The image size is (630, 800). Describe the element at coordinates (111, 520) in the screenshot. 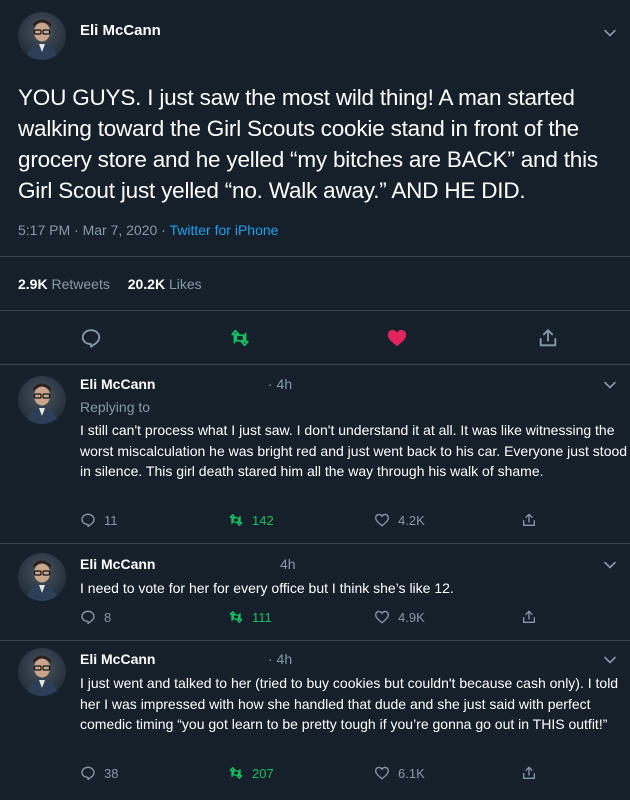

I see `reply-count: 11` at that location.